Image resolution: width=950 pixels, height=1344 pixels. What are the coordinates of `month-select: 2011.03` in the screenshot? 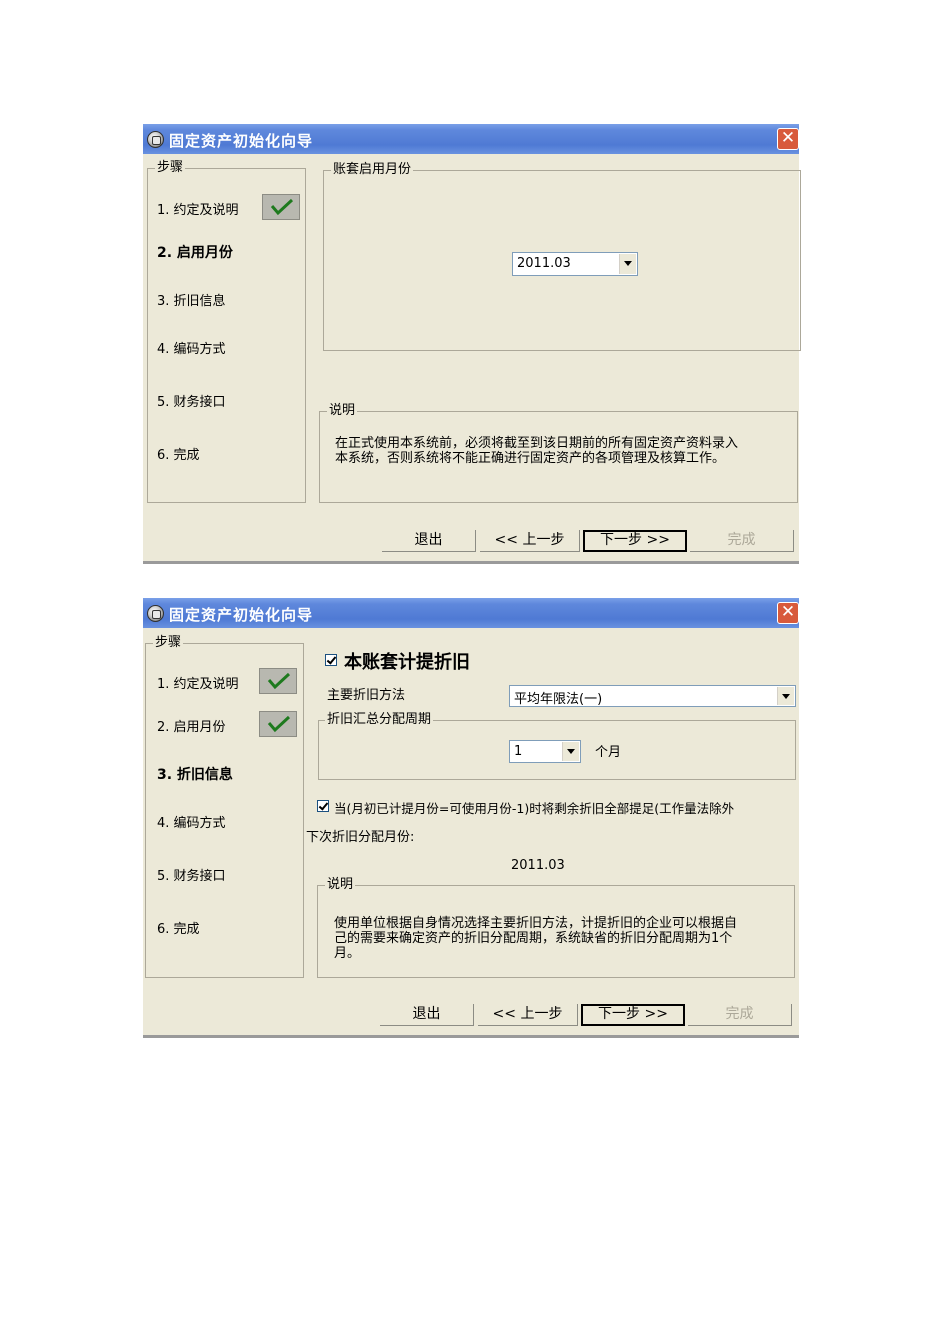 It's located at (575, 264).